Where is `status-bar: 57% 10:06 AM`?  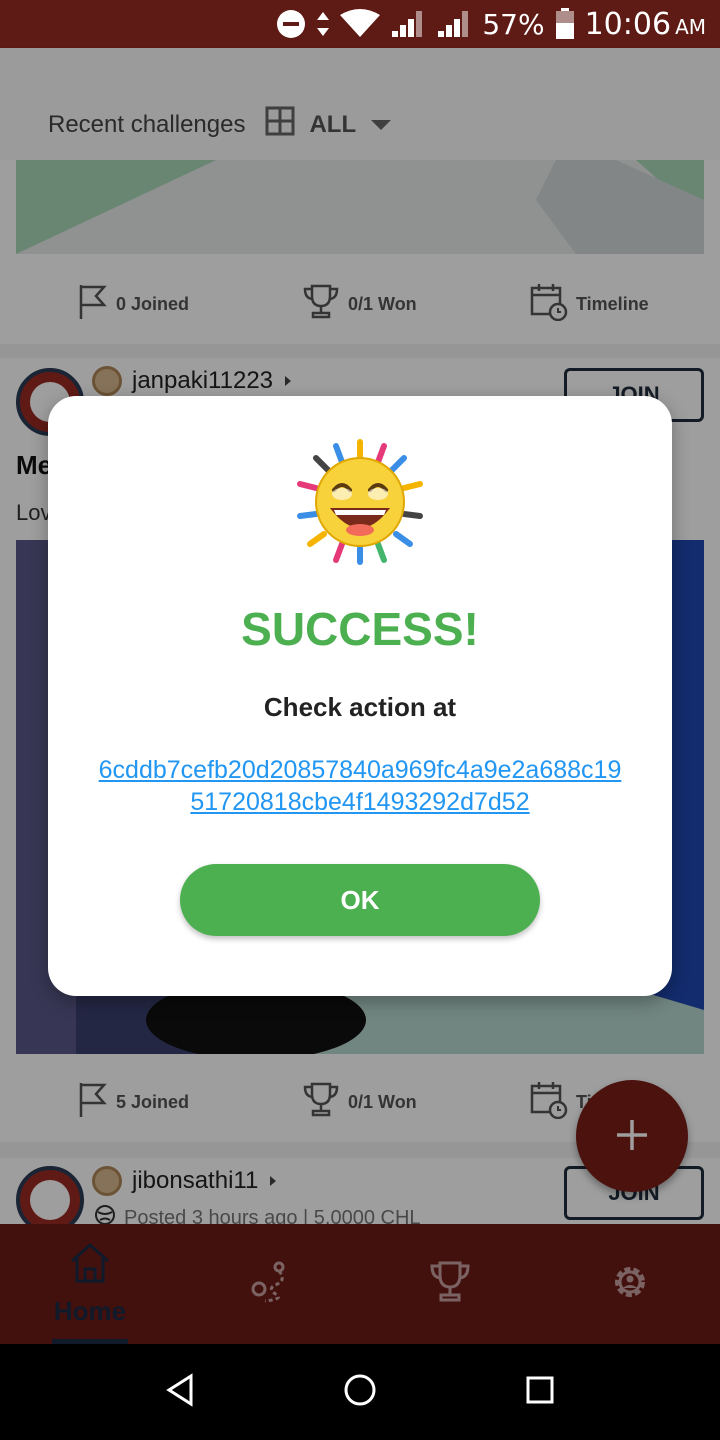
status-bar: 57% 10:06 AM is located at coordinates (360, 24).